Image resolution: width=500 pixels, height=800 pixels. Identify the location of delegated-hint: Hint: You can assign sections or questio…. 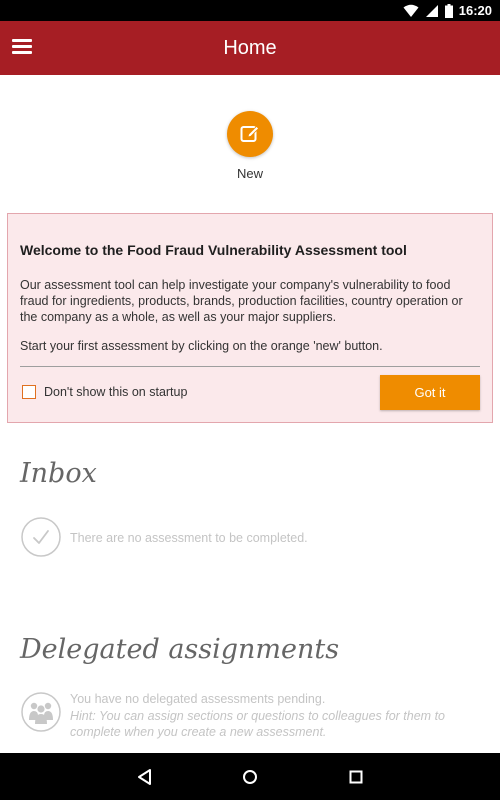
(257, 724).